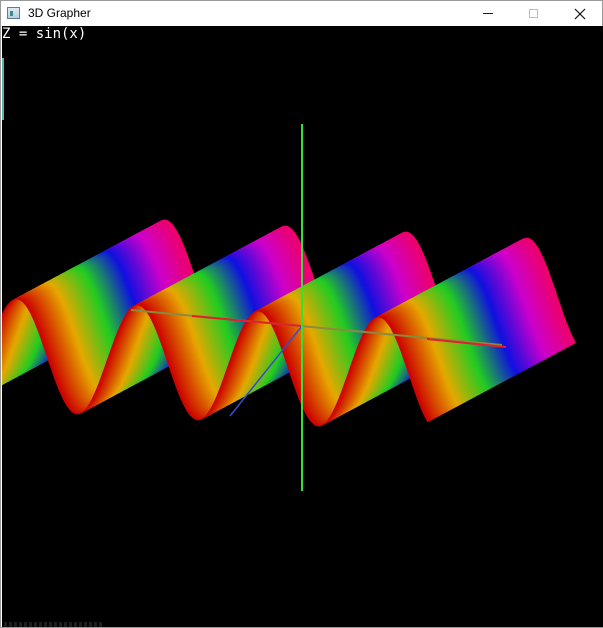  What do you see at coordinates (54, 624) in the screenshot?
I see `status-ghost-text` at bounding box center [54, 624].